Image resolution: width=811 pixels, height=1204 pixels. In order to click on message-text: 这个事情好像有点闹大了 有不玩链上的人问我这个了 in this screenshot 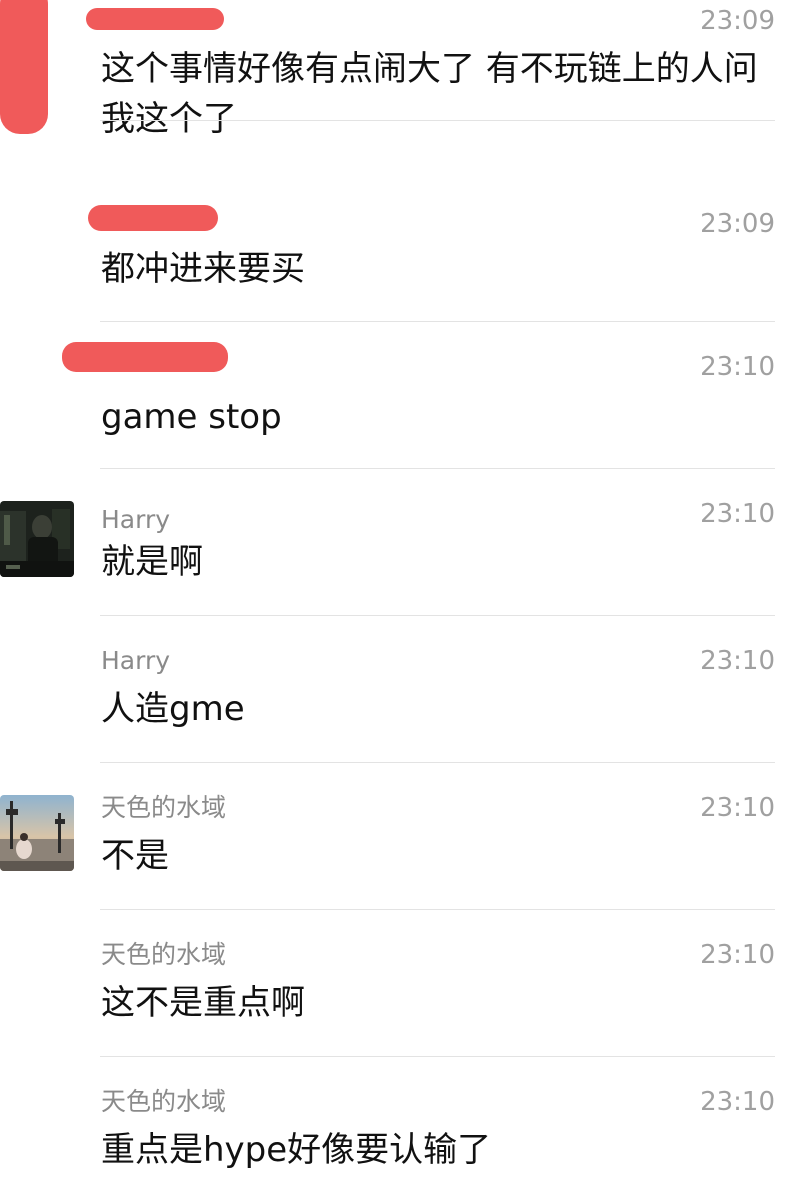, I will do `click(429, 94)`.